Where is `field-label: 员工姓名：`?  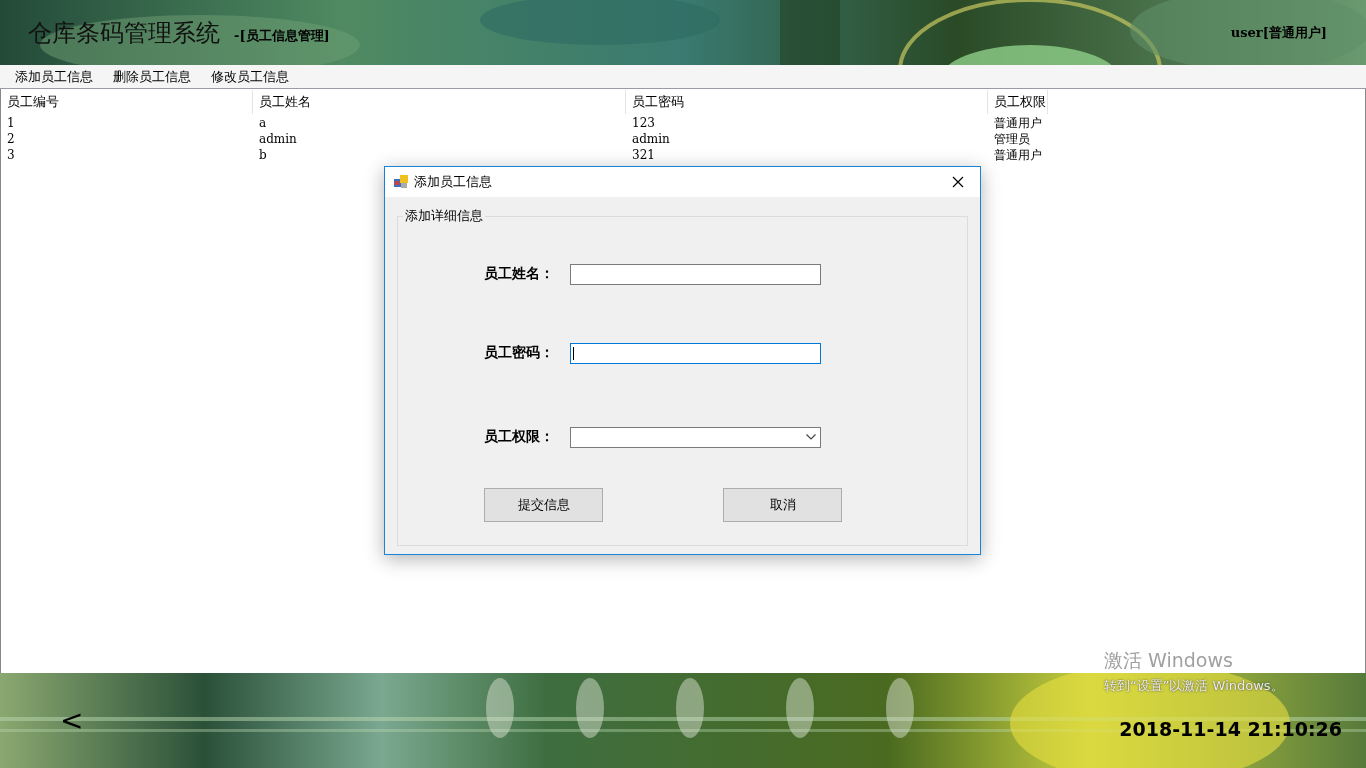 field-label: 员工姓名： is located at coordinates (519, 274).